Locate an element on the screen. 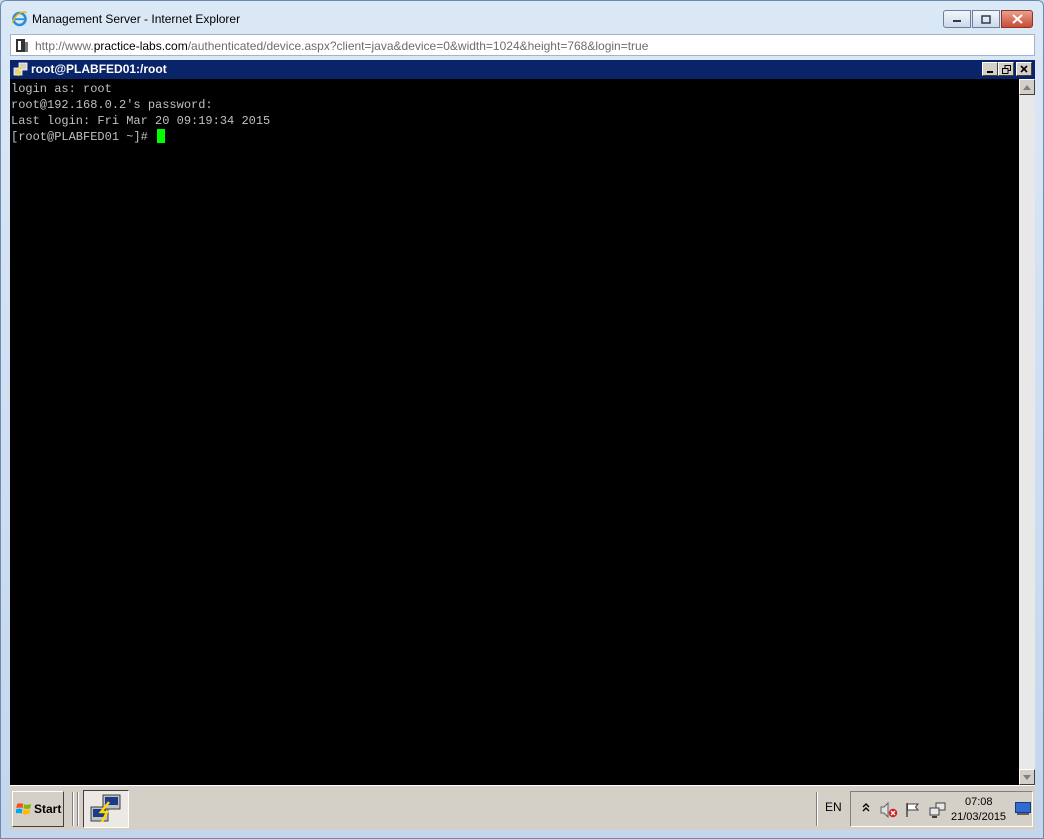 Image resolution: width=1044 pixels, height=839 pixels. terminal-line: root@192.168.0.2's password: is located at coordinates (112, 105).